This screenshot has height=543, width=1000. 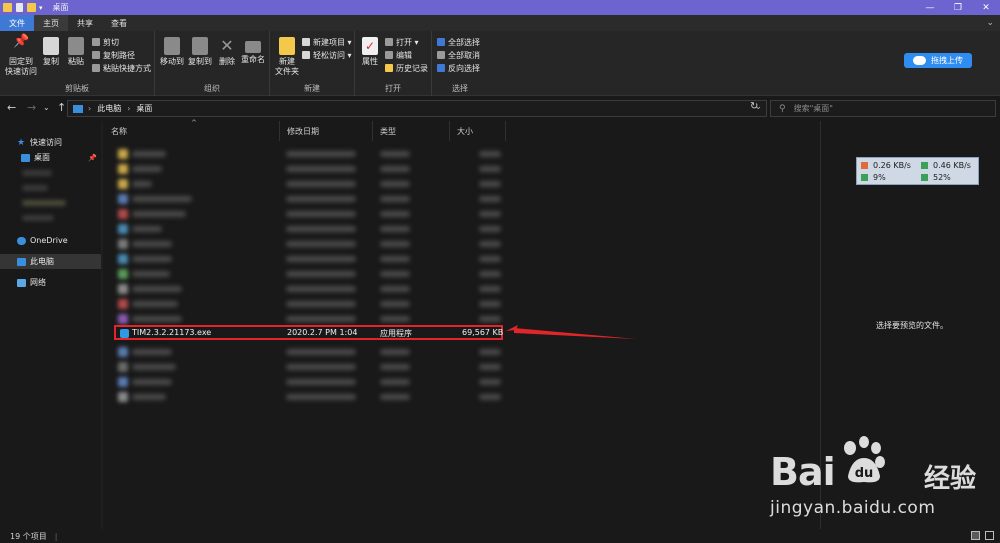 I want to click on cut-button: 剪切, so click(x=105, y=42).